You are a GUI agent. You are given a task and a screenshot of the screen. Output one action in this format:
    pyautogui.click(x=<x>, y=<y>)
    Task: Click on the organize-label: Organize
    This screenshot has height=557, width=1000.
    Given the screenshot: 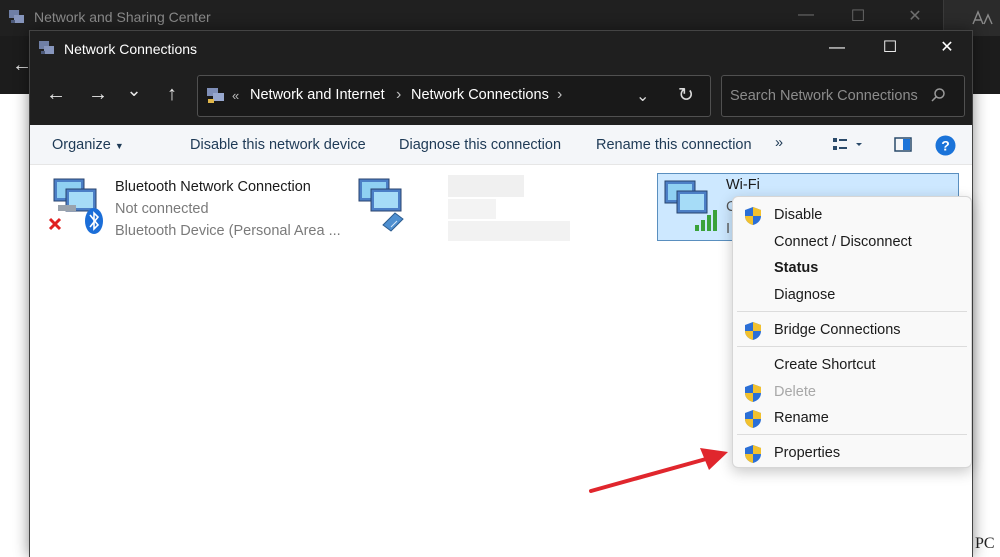 What is the action you would take?
    pyautogui.click(x=81, y=145)
    